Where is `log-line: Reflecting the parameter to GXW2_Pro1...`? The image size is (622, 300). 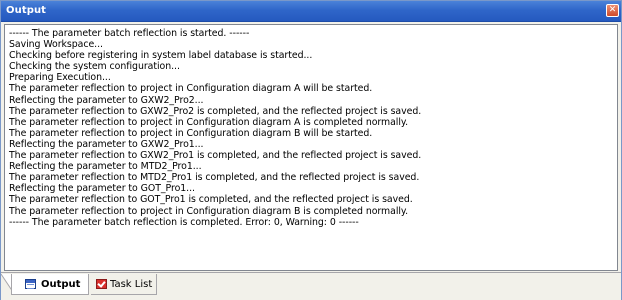
log-line: Reflecting the parameter to GXW2_Pro1... is located at coordinates (106, 144).